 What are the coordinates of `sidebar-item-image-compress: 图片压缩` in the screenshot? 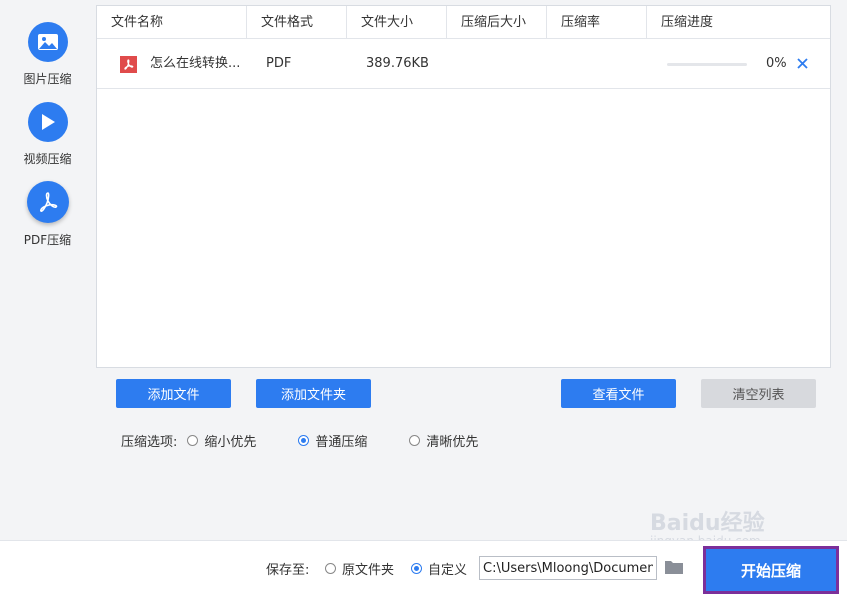 It's located at (47, 54).